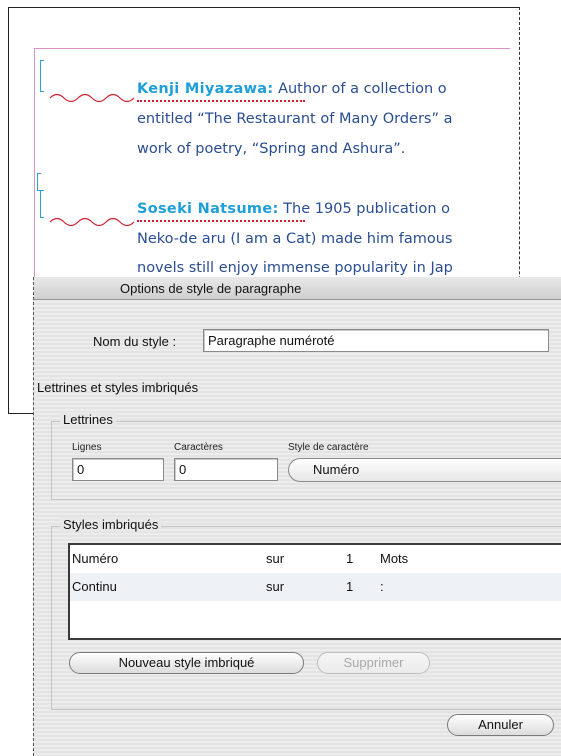 The height and width of the screenshot is (756, 561). I want to click on document-line: work of poetry, “Spring and Ashura”., so click(271, 149).